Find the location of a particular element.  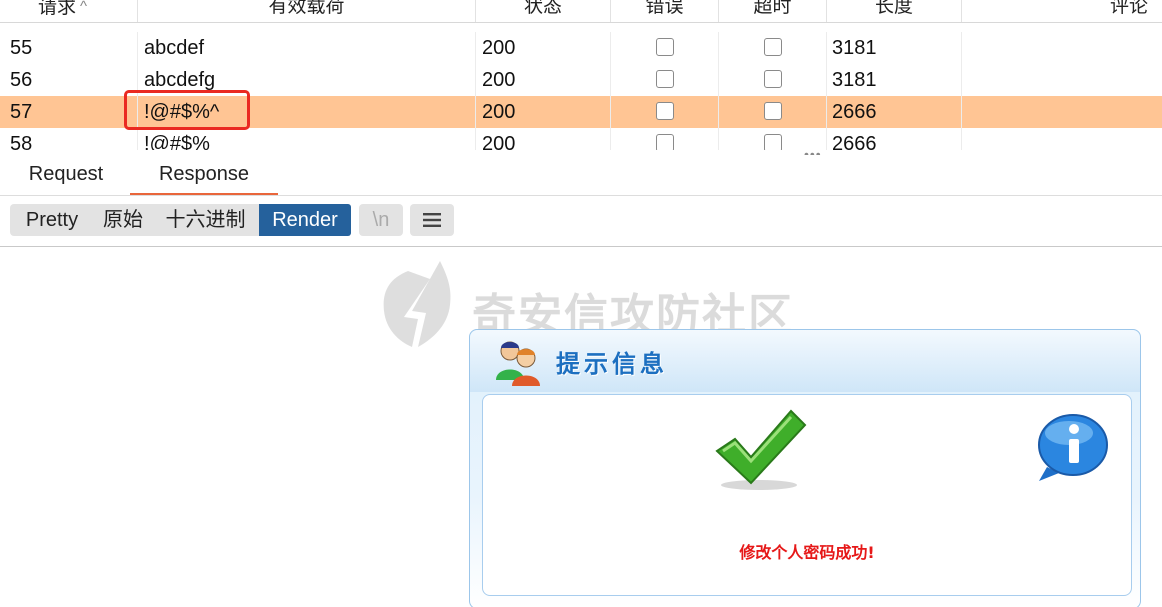

green-checkmark-icon is located at coordinates (761, 449).